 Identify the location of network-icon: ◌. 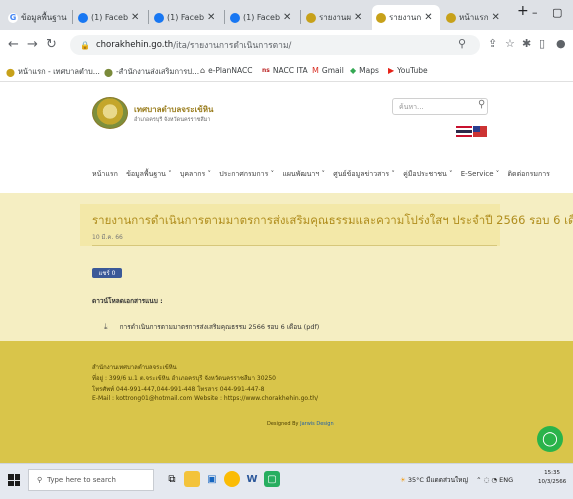
(487, 480).